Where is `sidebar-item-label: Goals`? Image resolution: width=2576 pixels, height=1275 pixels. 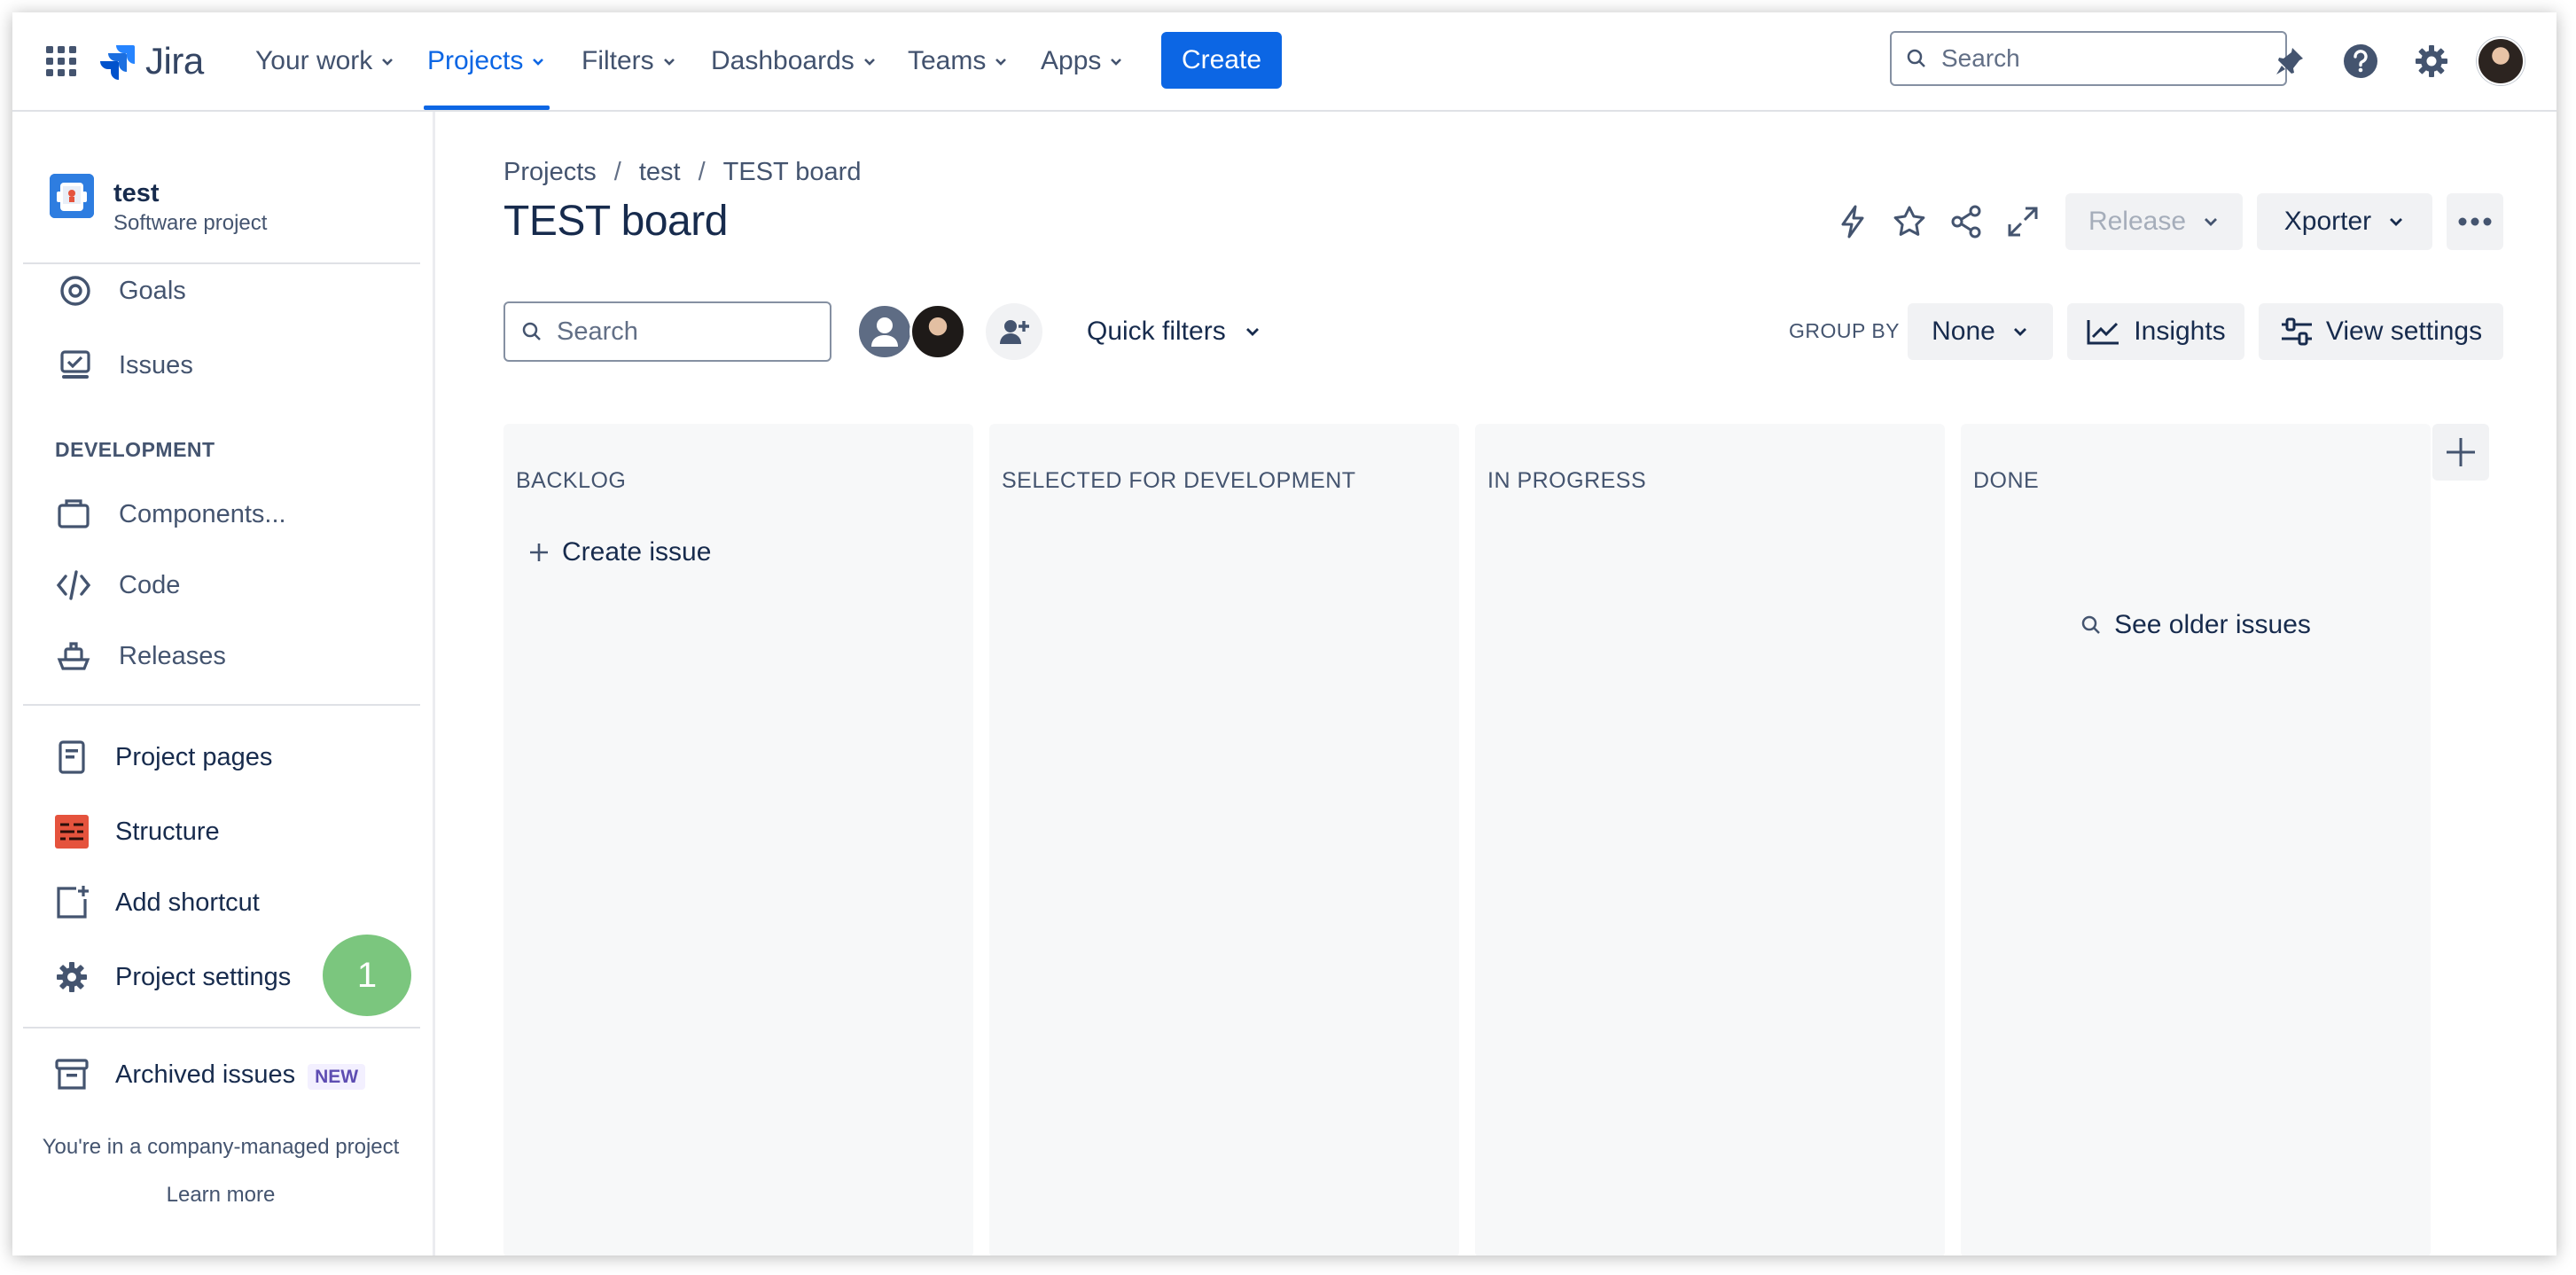 sidebar-item-label: Goals is located at coordinates (152, 290).